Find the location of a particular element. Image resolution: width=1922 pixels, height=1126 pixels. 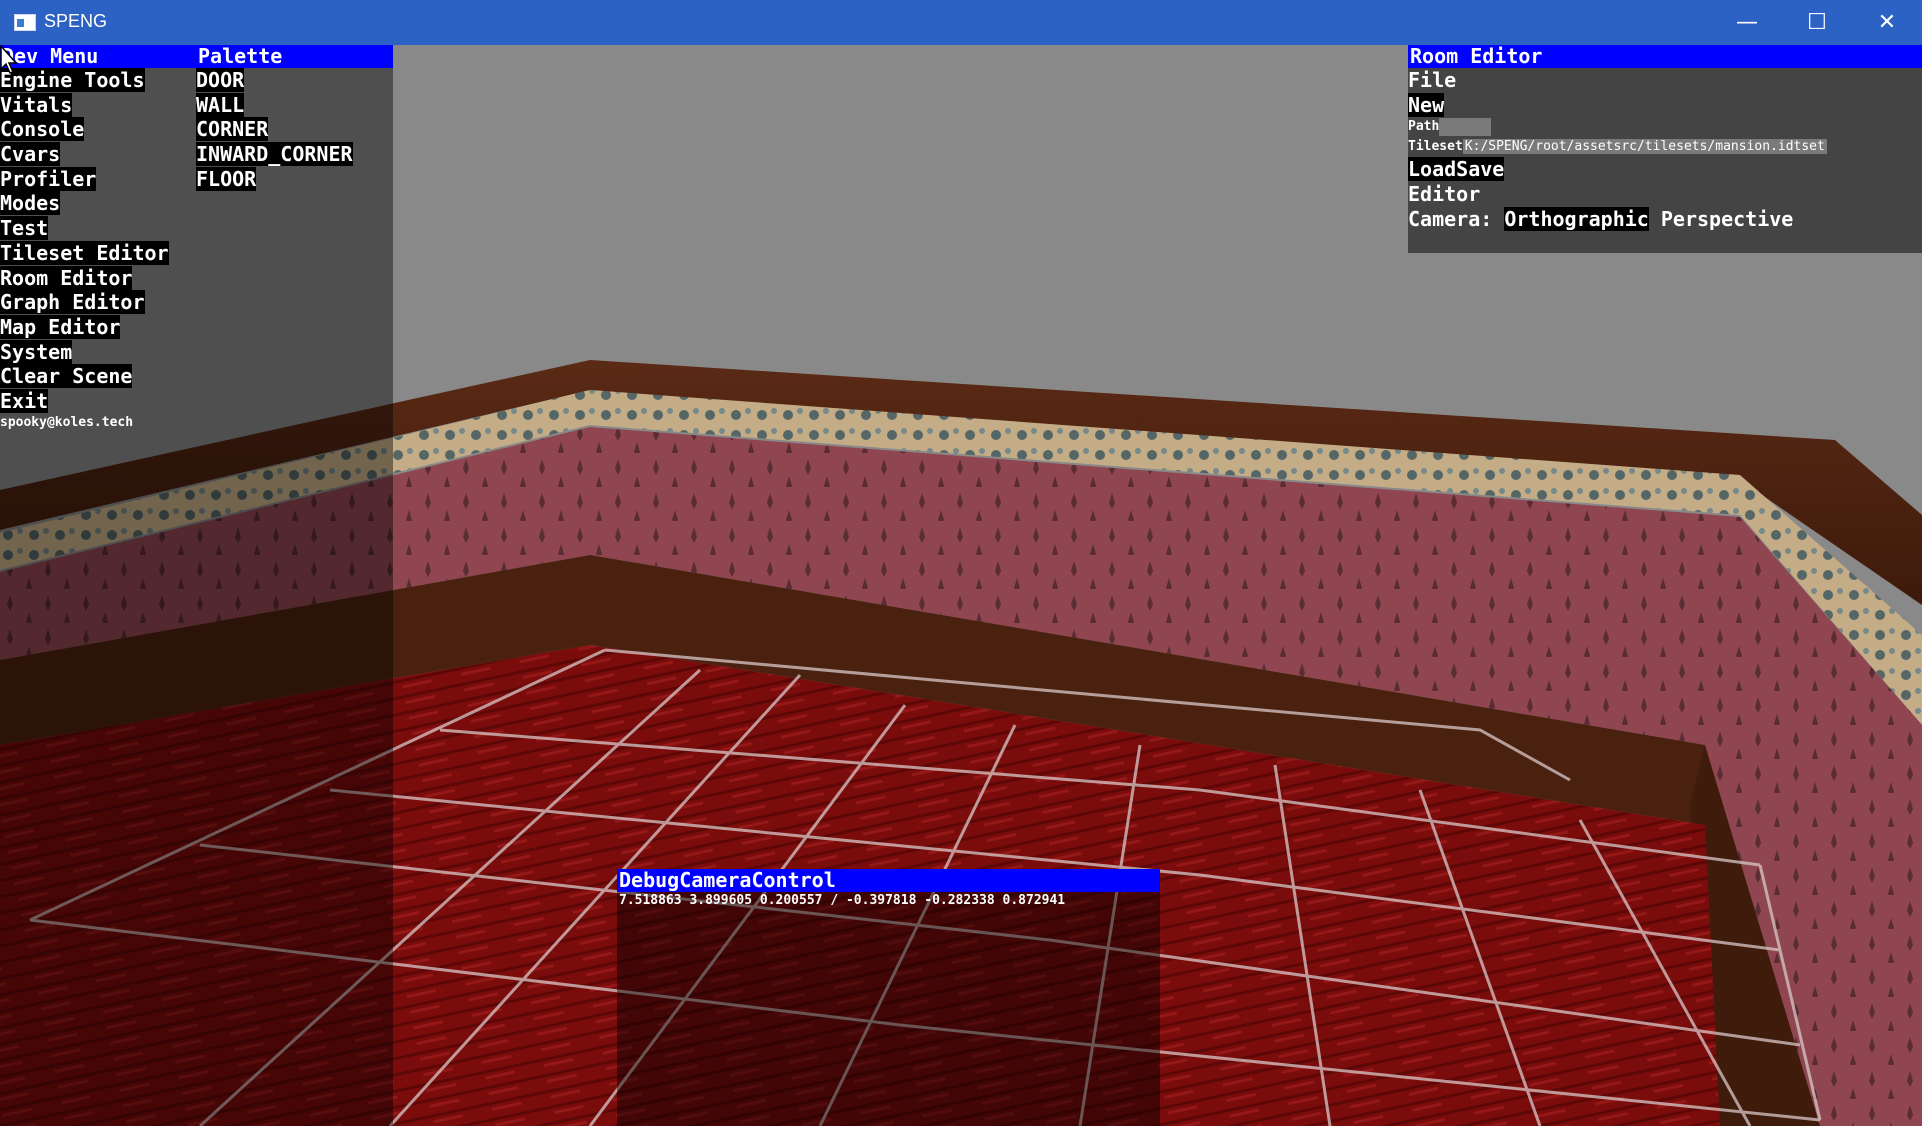

save-button: Save is located at coordinates (1480, 169).